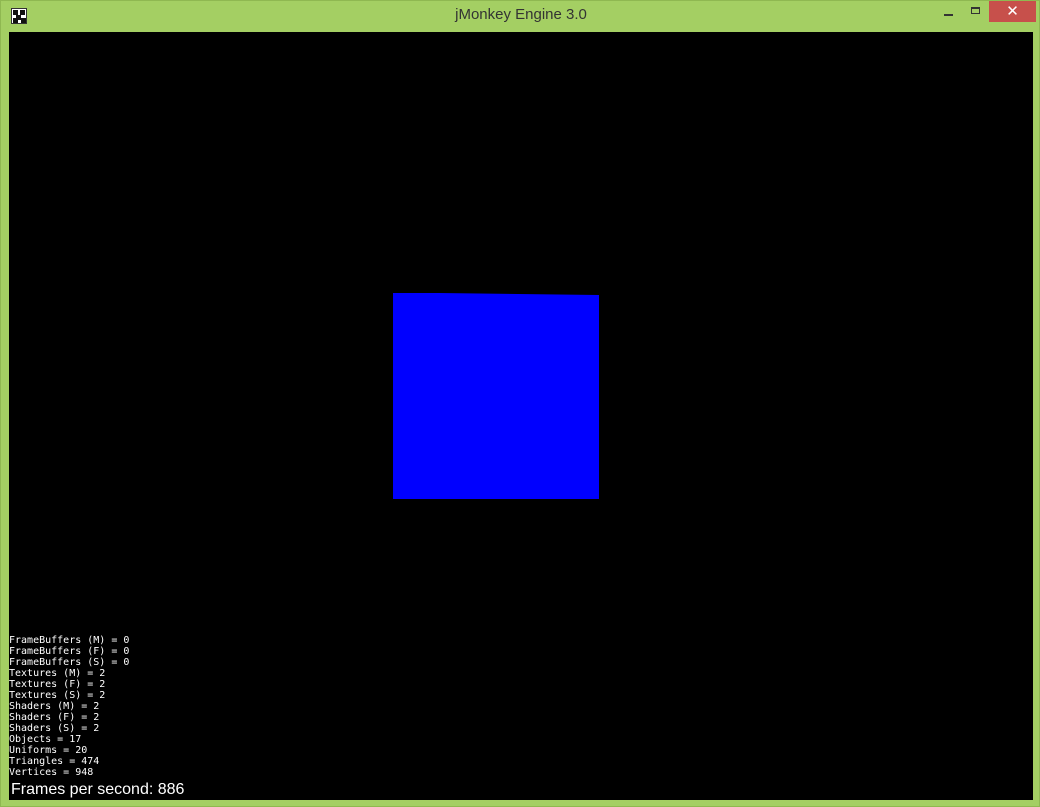 The width and height of the screenshot is (1040, 807). I want to click on stat-line: FrameBuffers (F) = 0, so click(69, 651).